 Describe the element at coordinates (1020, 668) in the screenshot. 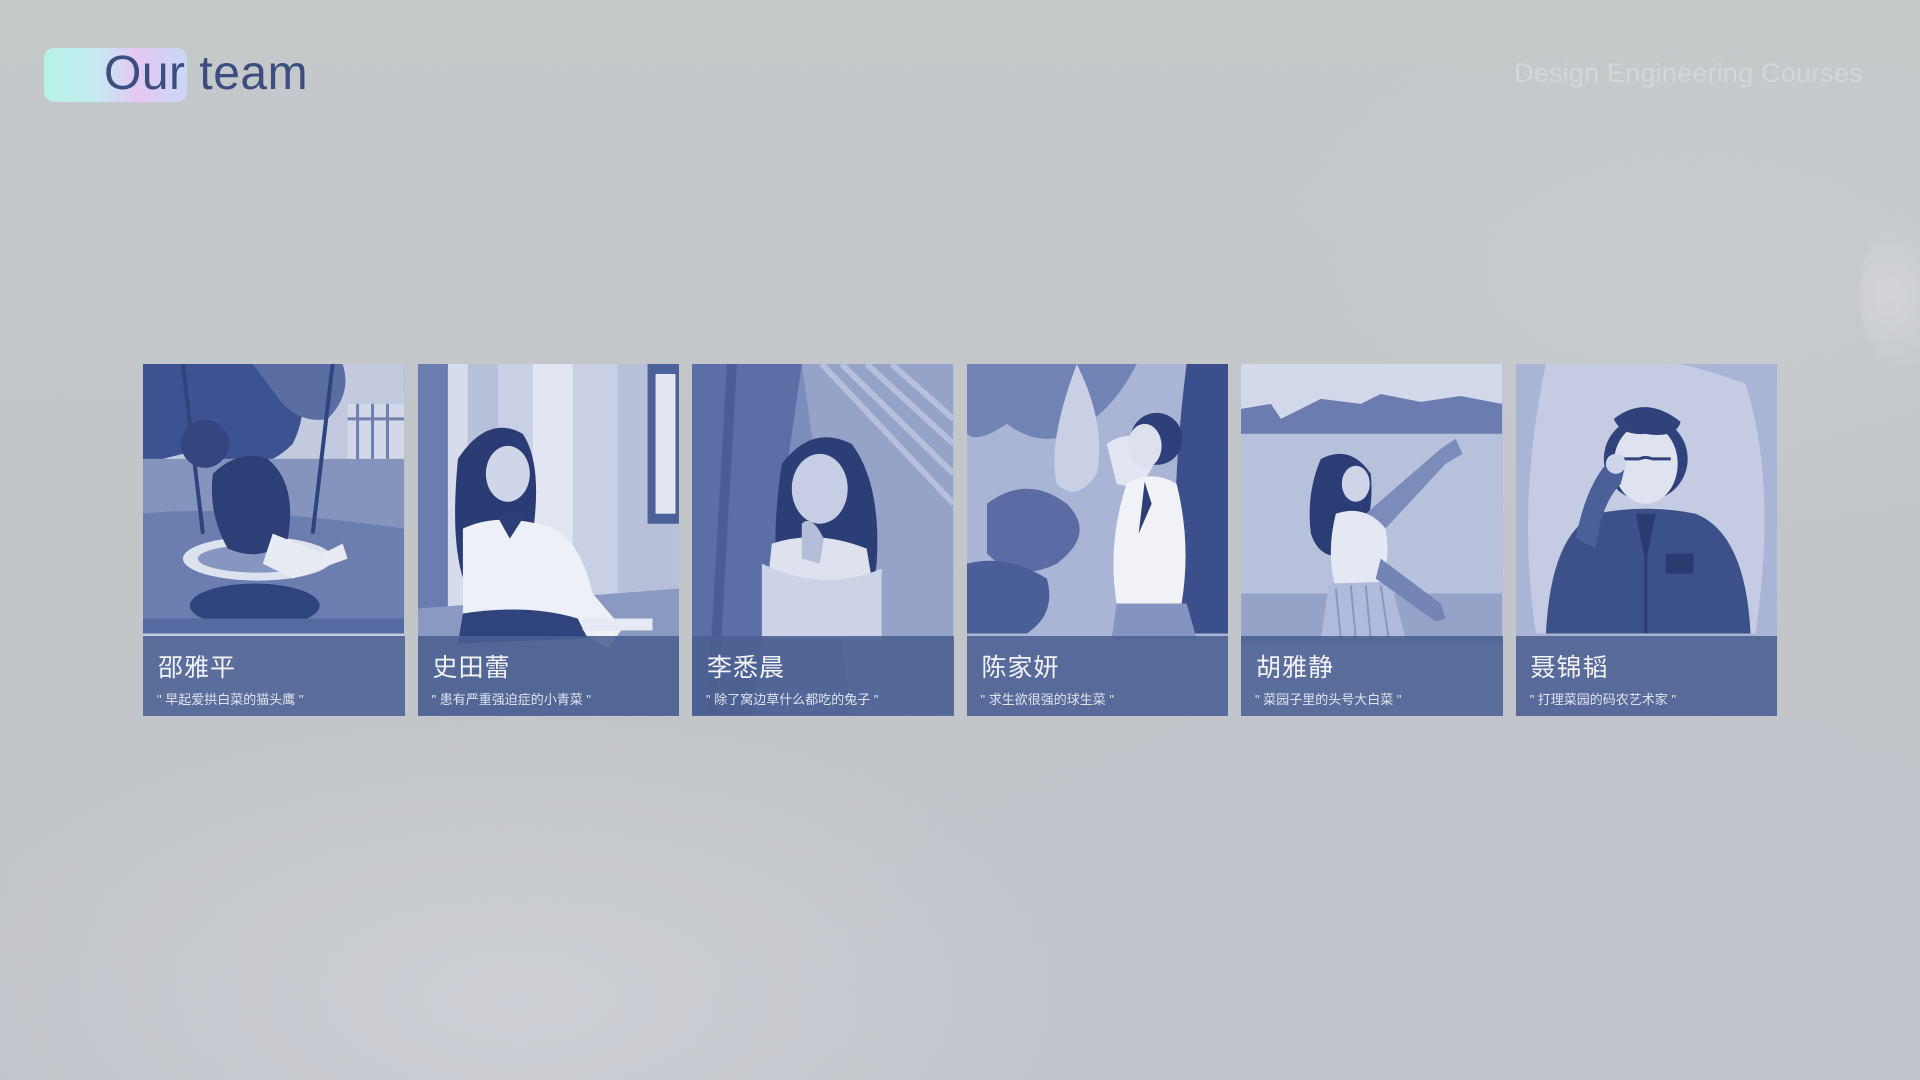

I see `team-member-name: 陈家妍` at that location.